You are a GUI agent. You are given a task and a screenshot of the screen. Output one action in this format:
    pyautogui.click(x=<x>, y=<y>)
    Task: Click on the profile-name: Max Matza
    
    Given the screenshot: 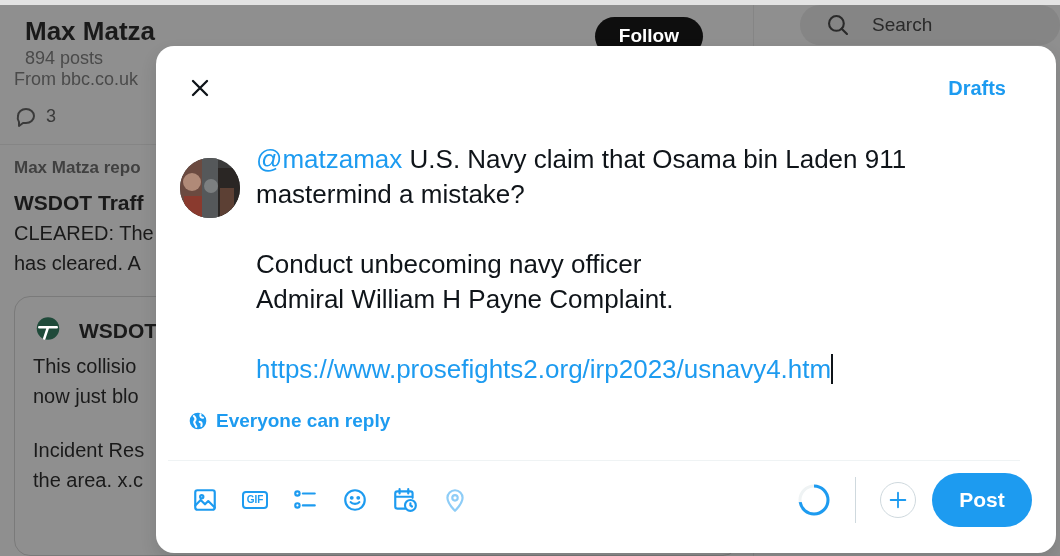 What is the action you would take?
    pyautogui.click(x=90, y=31)
    